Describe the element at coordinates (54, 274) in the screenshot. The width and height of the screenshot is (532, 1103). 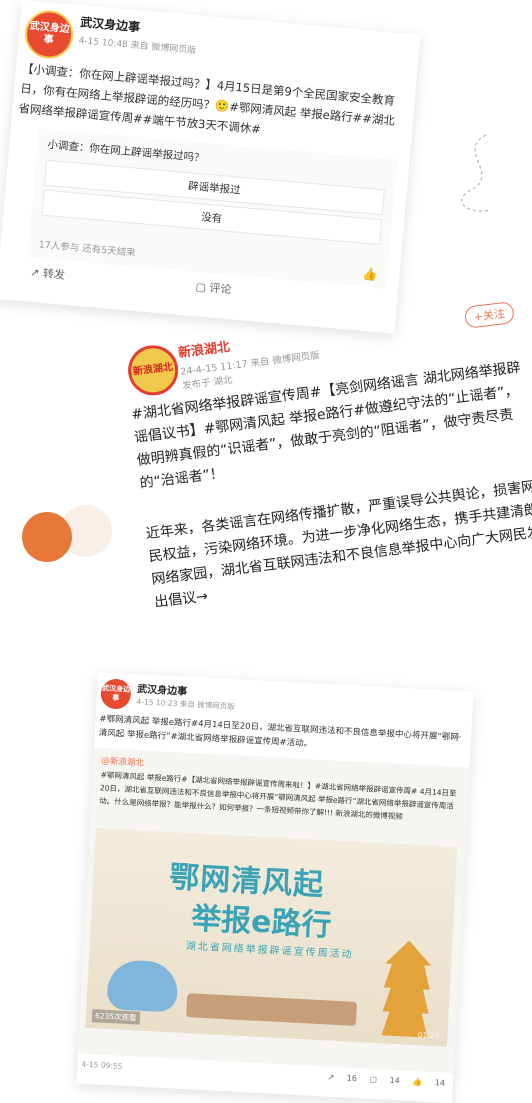
I see `repost-label: 转发` at that location.